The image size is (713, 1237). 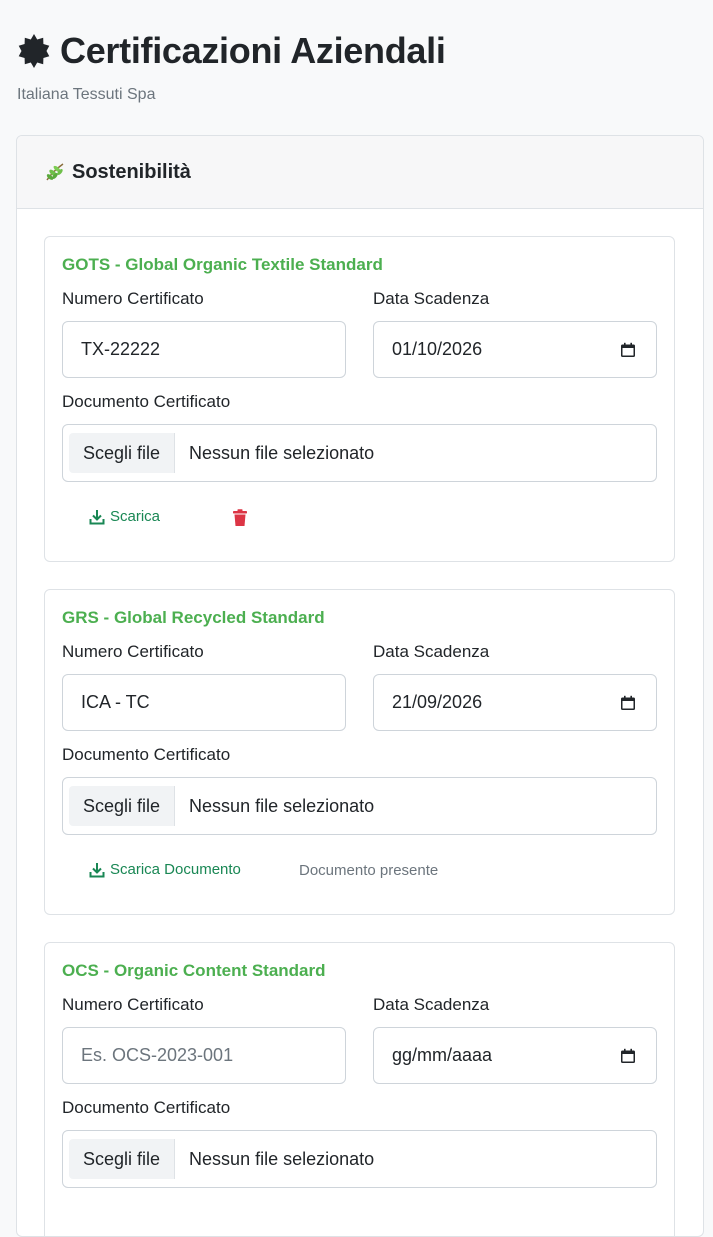 I want to click on cert-number-value: TX-22222, so click(x=121, y=349).